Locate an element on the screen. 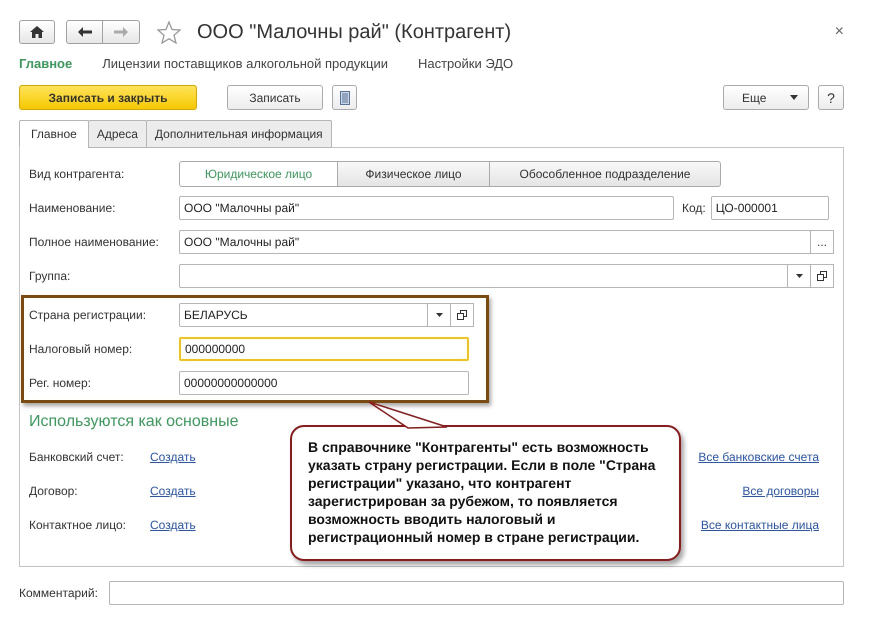 The image size is (870, 619). home-icon is located at coordinates (37, 32).